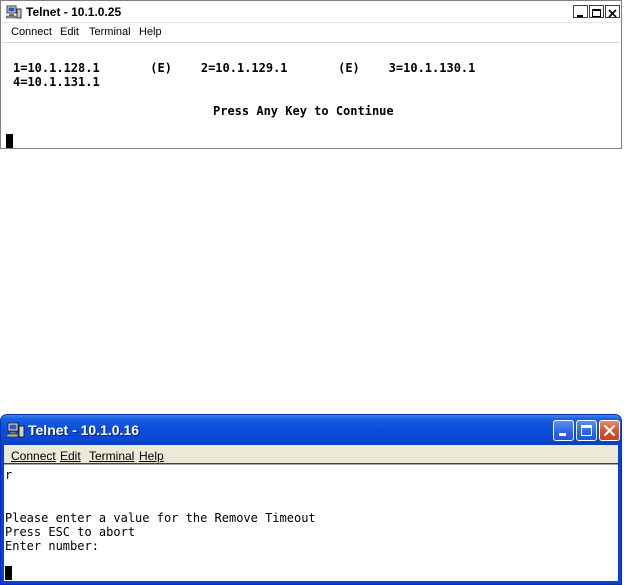  Describe the element at coordinates (69, 32) in the screenshot. I see `menu-edit: Edit` at that location.